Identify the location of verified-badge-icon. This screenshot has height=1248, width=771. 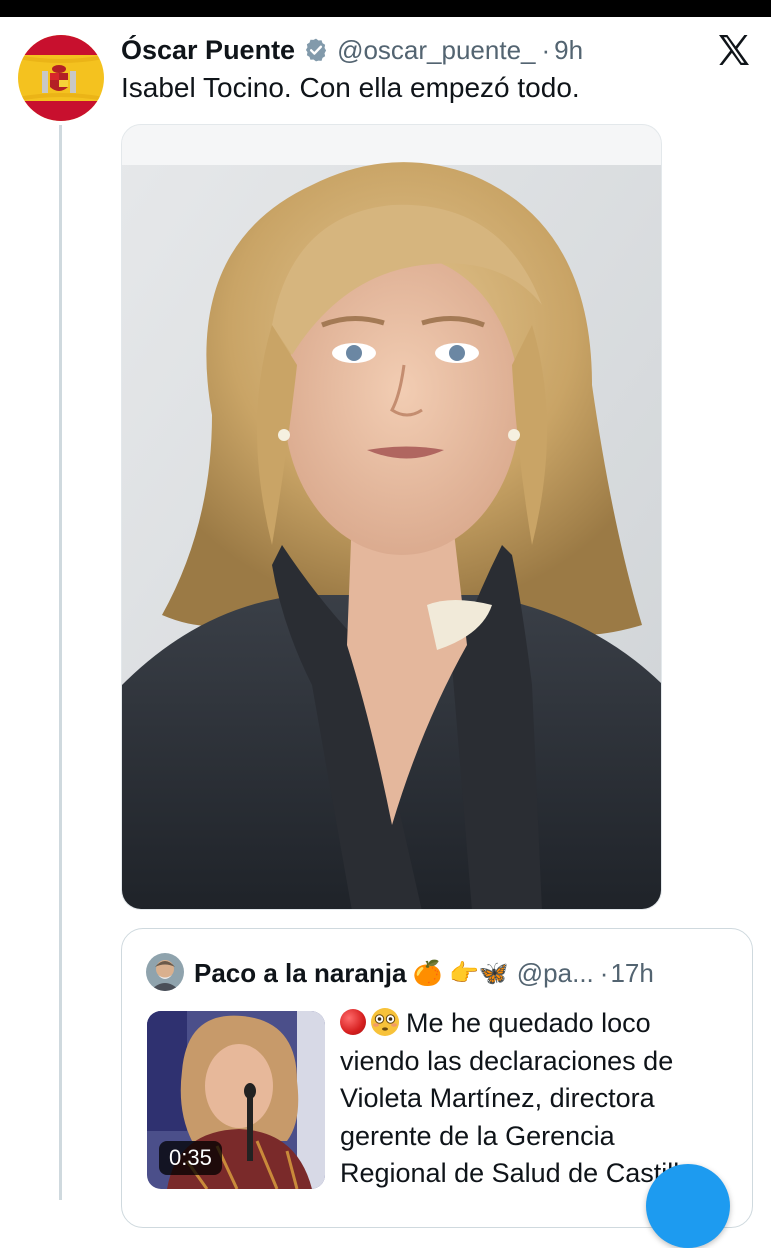
(316, 50).